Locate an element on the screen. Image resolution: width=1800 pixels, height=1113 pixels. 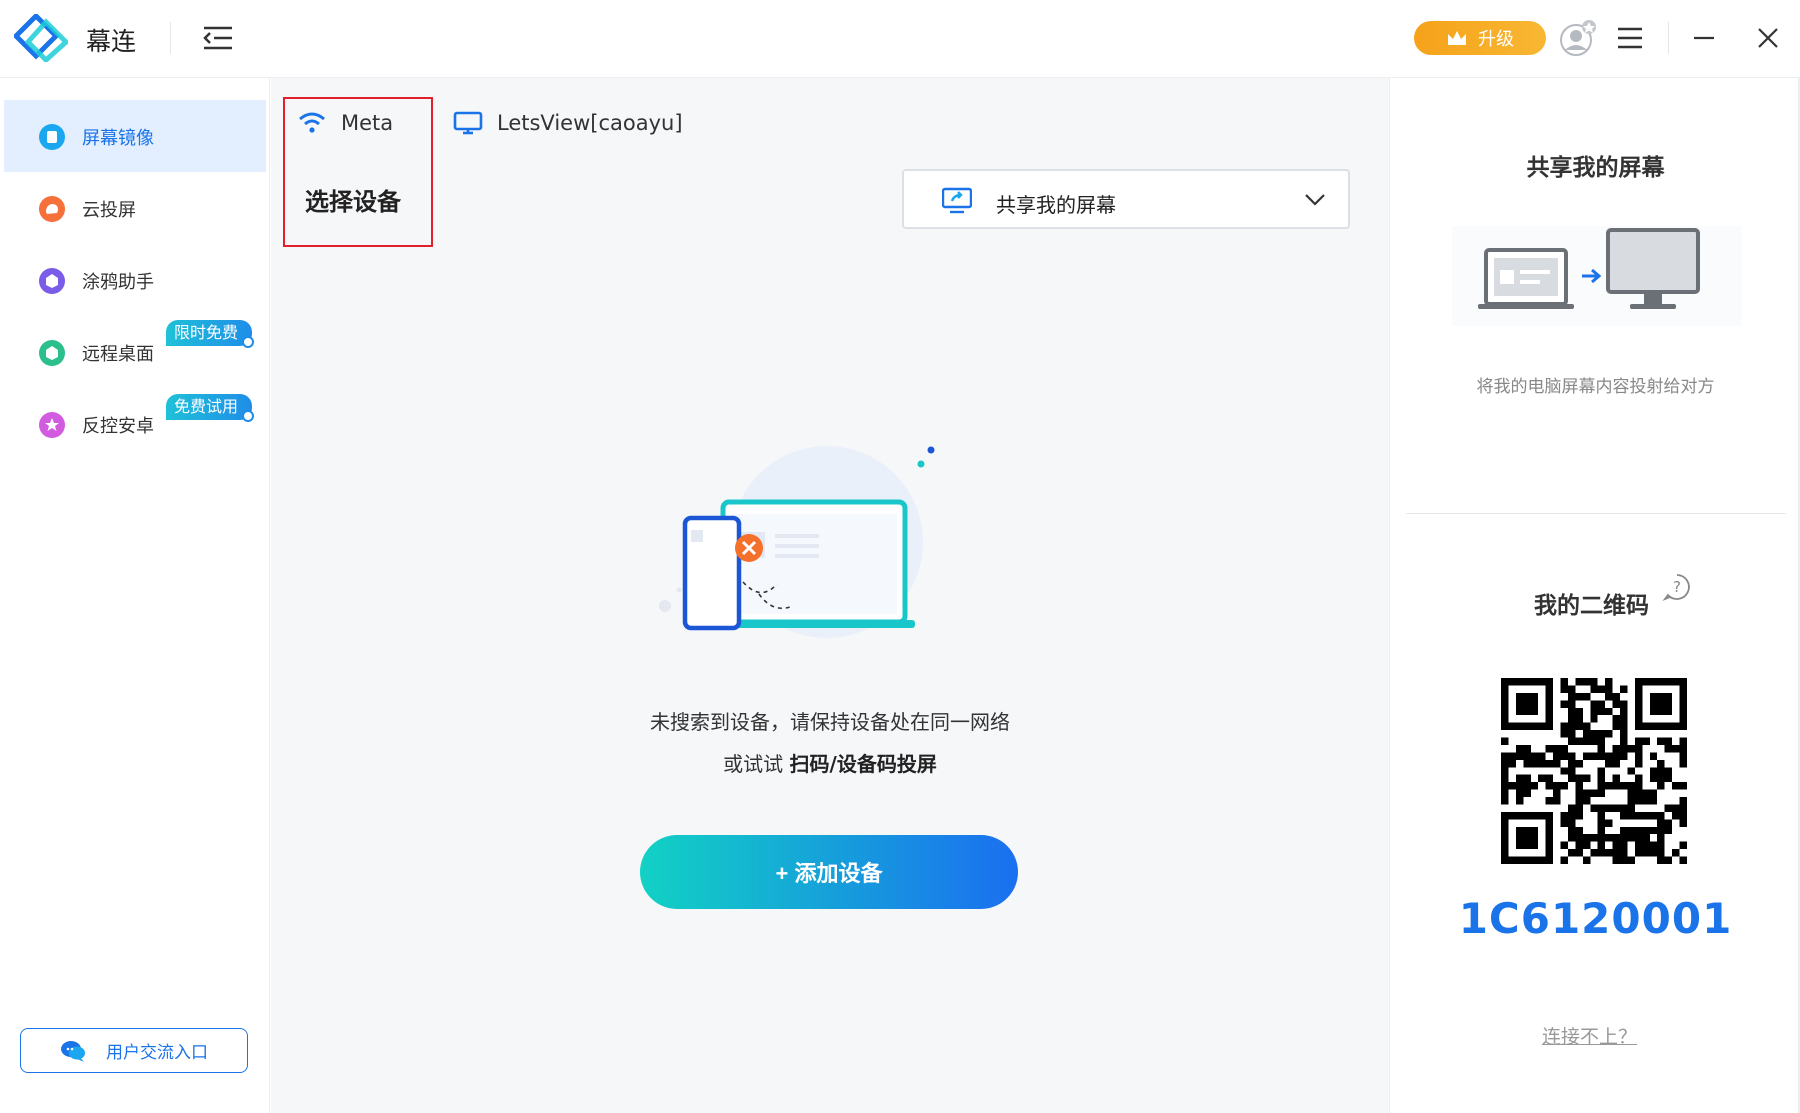
sidebar: 屏幕镜像 云投屏 涂鸦助手 远程桌面 反控安卓 限时免费 免费试用 用户交流入口 is located at coordinates (135, 595).